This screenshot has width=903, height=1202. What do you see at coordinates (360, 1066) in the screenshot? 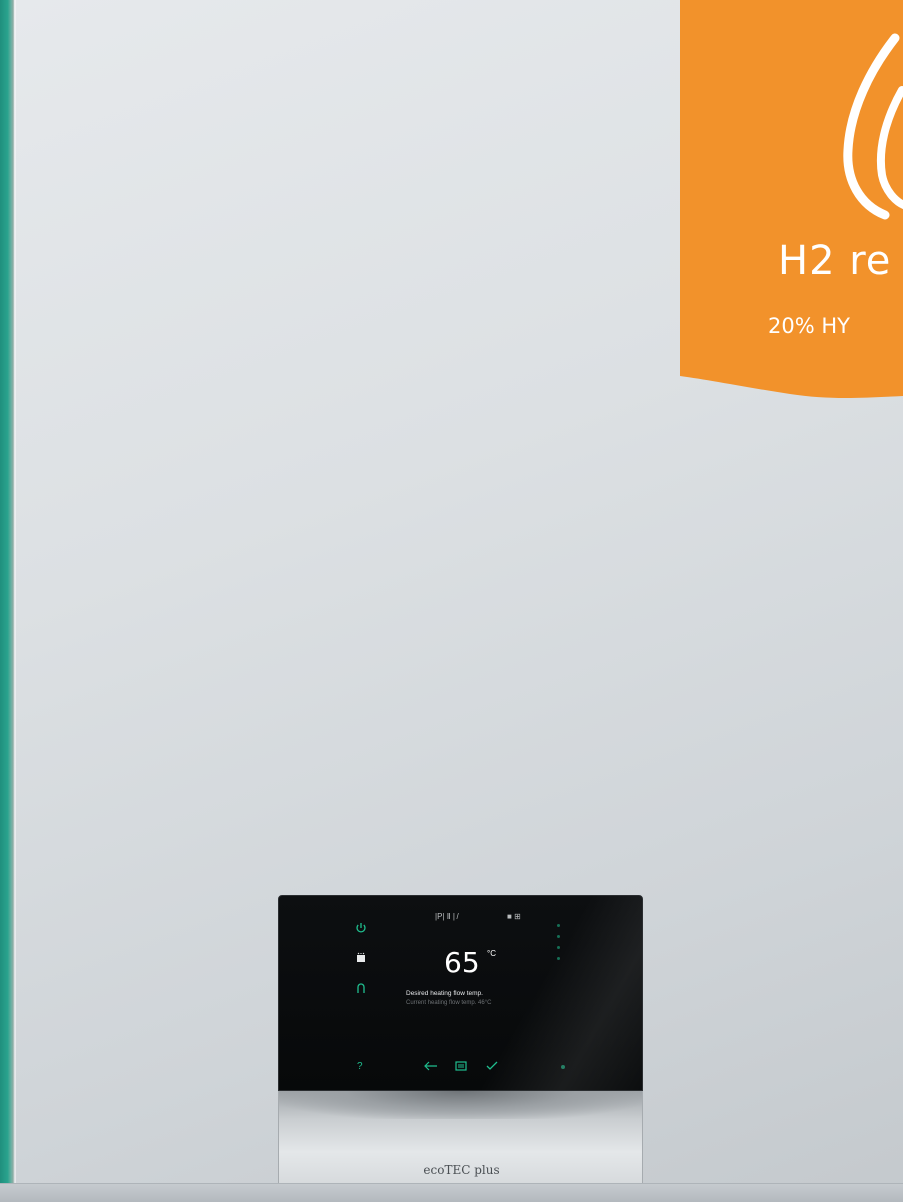
I see `help-icon: ?` at bounding box center [360, 1066].